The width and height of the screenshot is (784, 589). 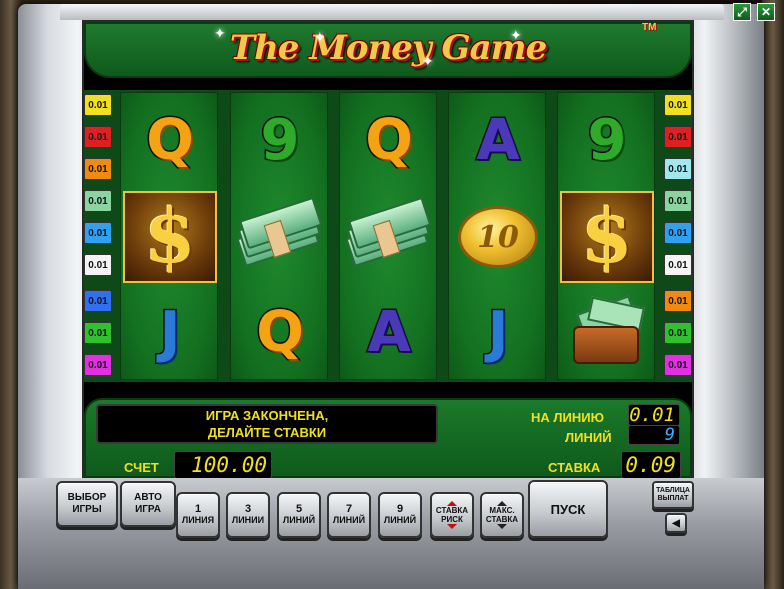 I want to click on max-bet-button: МАКС. СТАВКА, so click(x=502, y=515).